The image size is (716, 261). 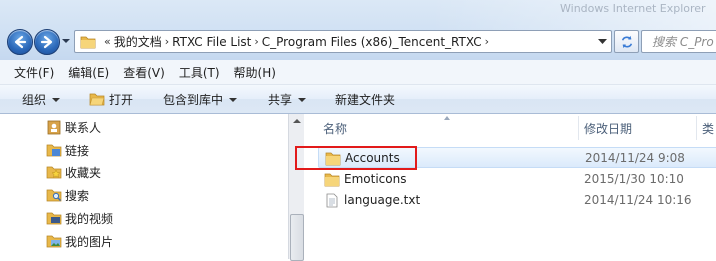 What do you see at coordinates (199, 72) in the screenshot?
I see `menu-tools: 工具(T)` at bounding box center [199, 72].